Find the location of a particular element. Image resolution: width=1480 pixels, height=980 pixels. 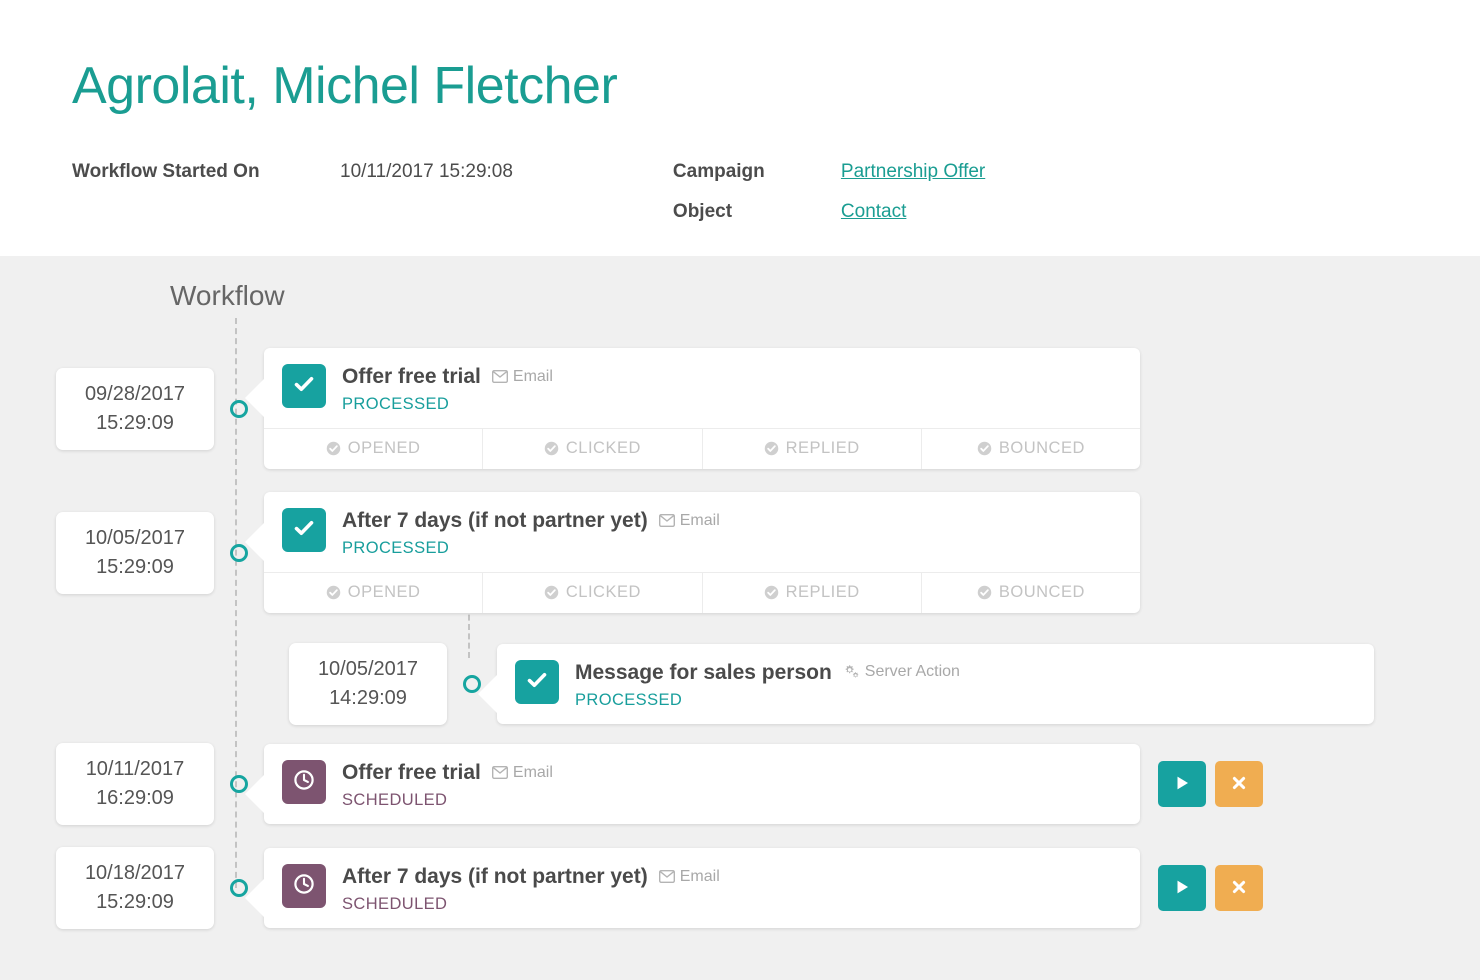

stat-label: REPLIED is located at coordinates (822, 592).